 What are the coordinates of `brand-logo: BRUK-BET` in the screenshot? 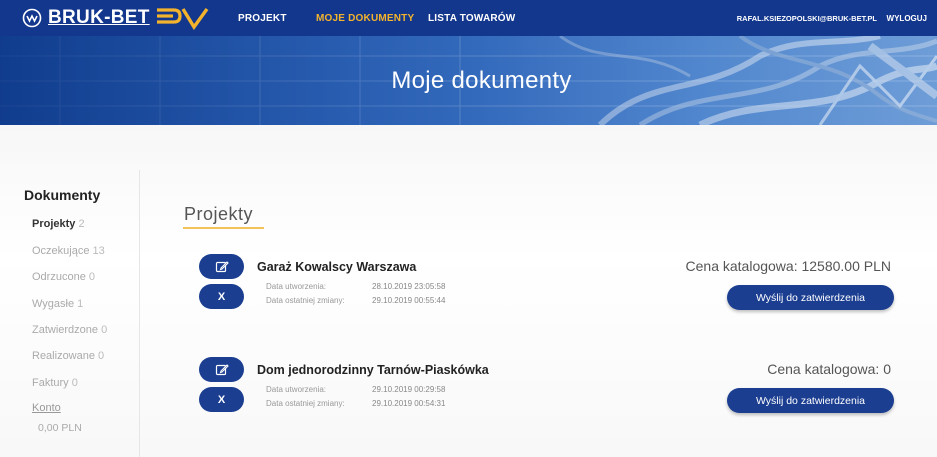 It's located at (116, 18).